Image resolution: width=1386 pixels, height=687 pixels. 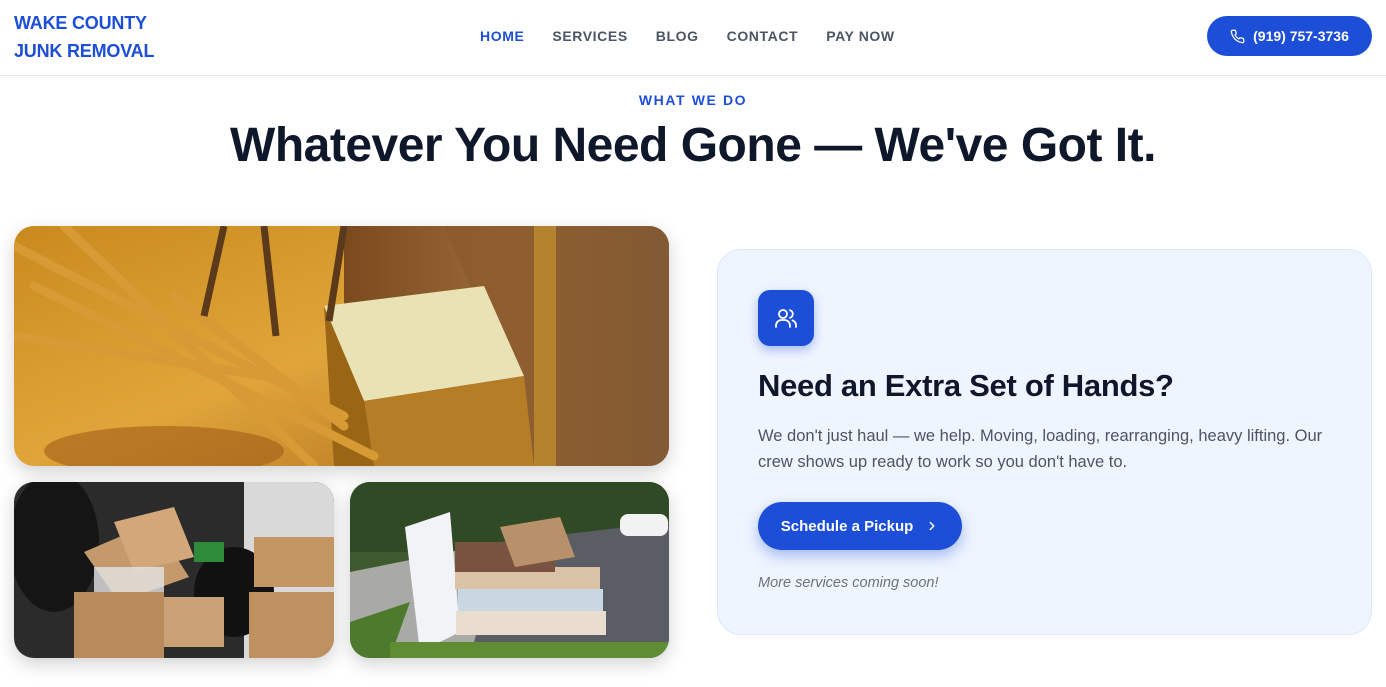 What do you see at coordinates (677, 36) in the screenshot?
I see `nav-blog: BLOG` at bounding box center [677, 36].